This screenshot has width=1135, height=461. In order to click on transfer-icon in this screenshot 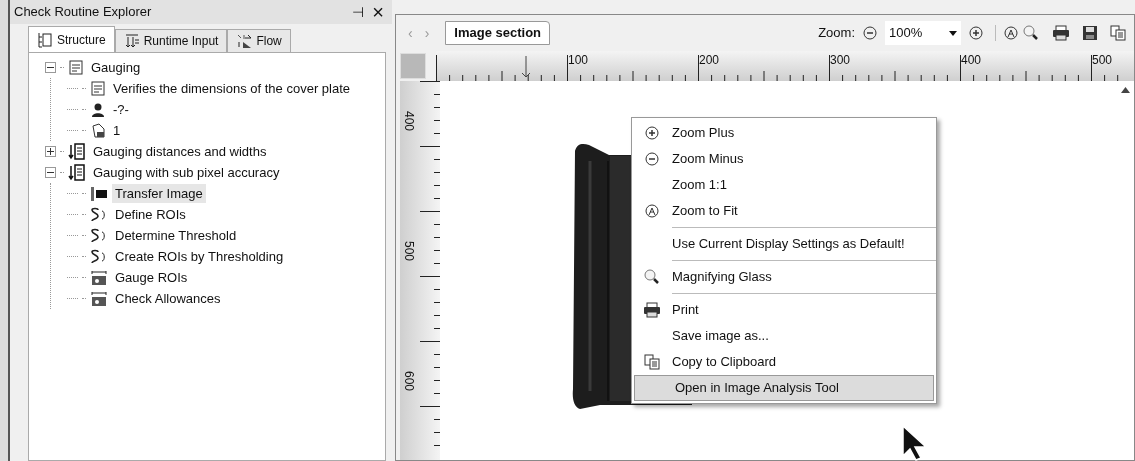, I will do `click(99, 193)`.